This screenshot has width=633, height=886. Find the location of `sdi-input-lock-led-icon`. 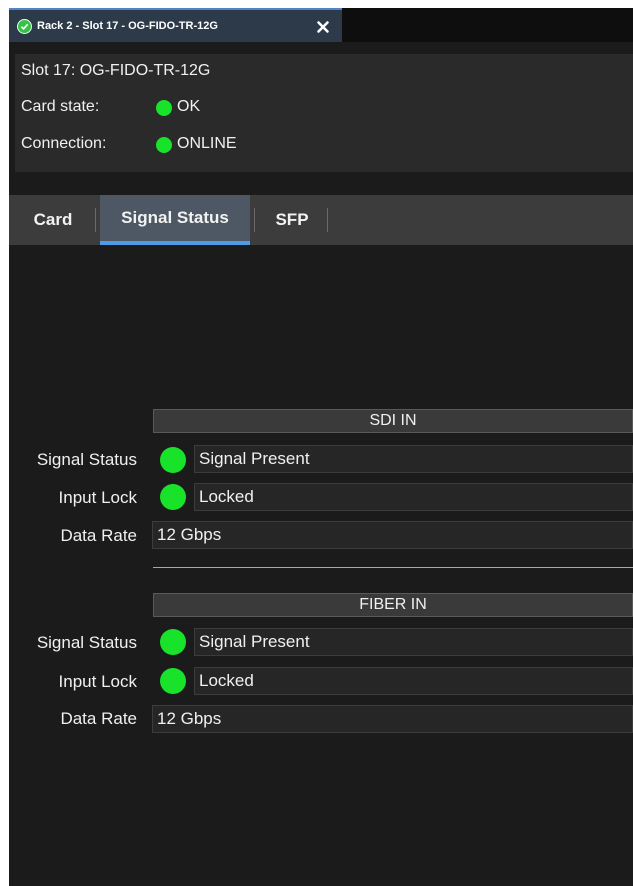

sdi-input-lock-led-icon is located at coordinates (173, 497).